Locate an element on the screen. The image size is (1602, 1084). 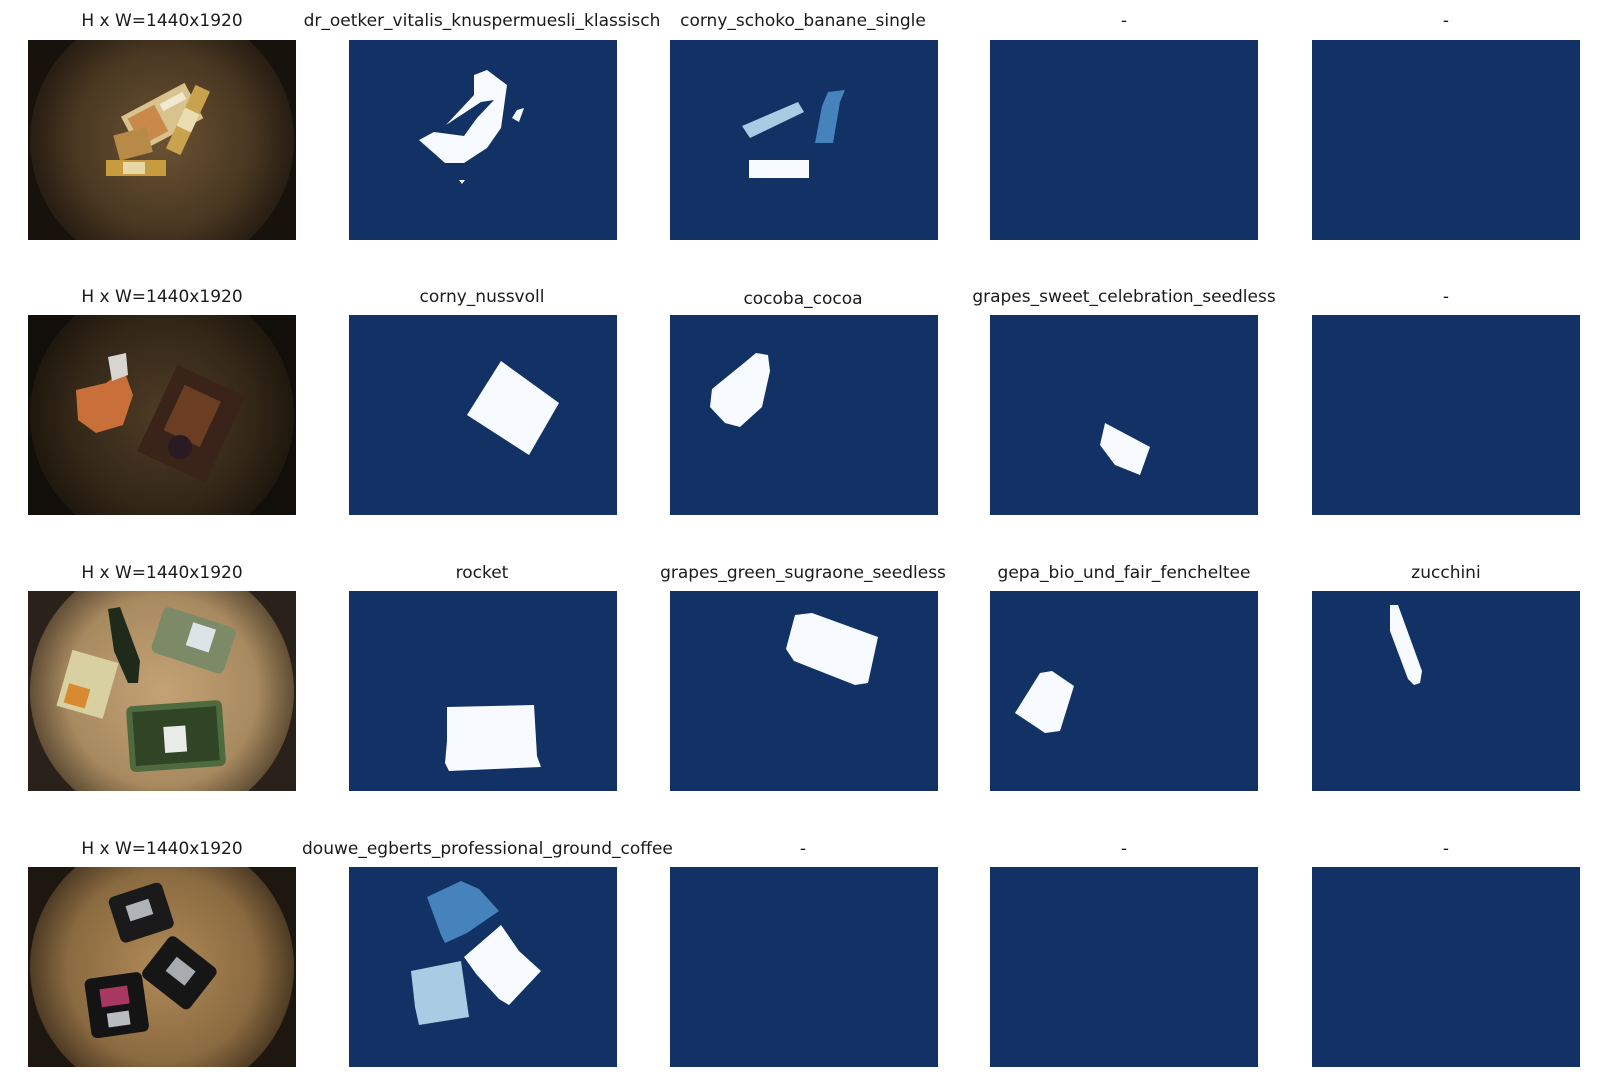
mask-label: douwe_egberts_professional_ground_coffee is located at coordinates (487, 849).